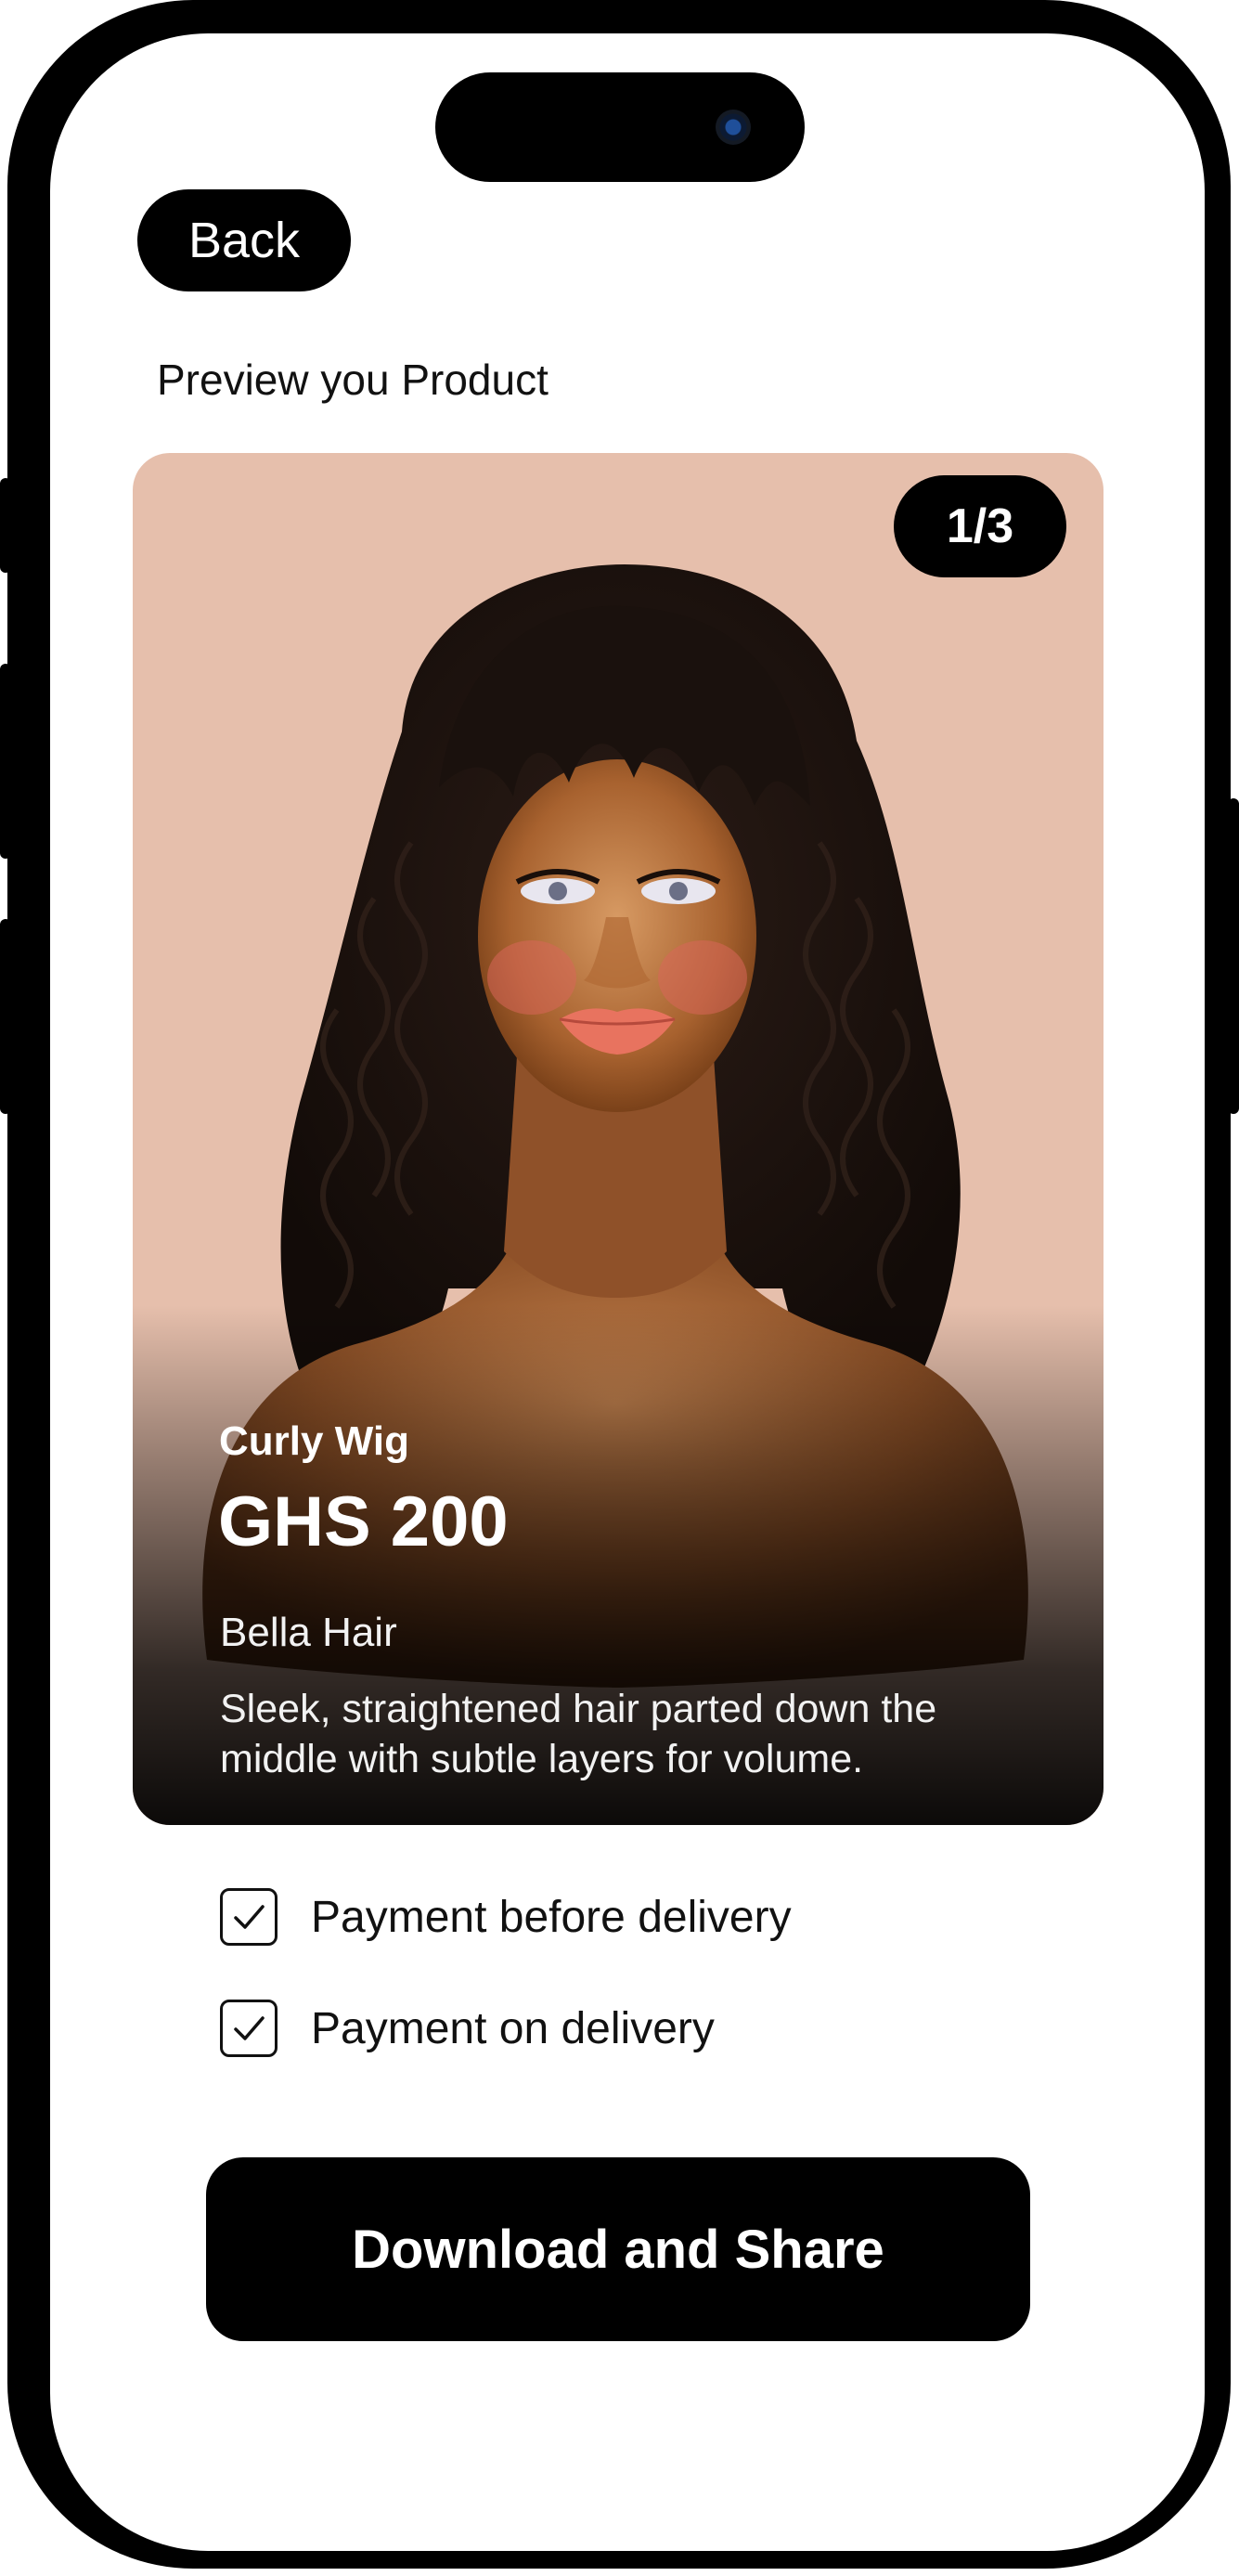 Image resolution: width=1239 pixels, height=2576 pixels. I want to click on payment-on-delivery-checkbox, so click(248, 2028).